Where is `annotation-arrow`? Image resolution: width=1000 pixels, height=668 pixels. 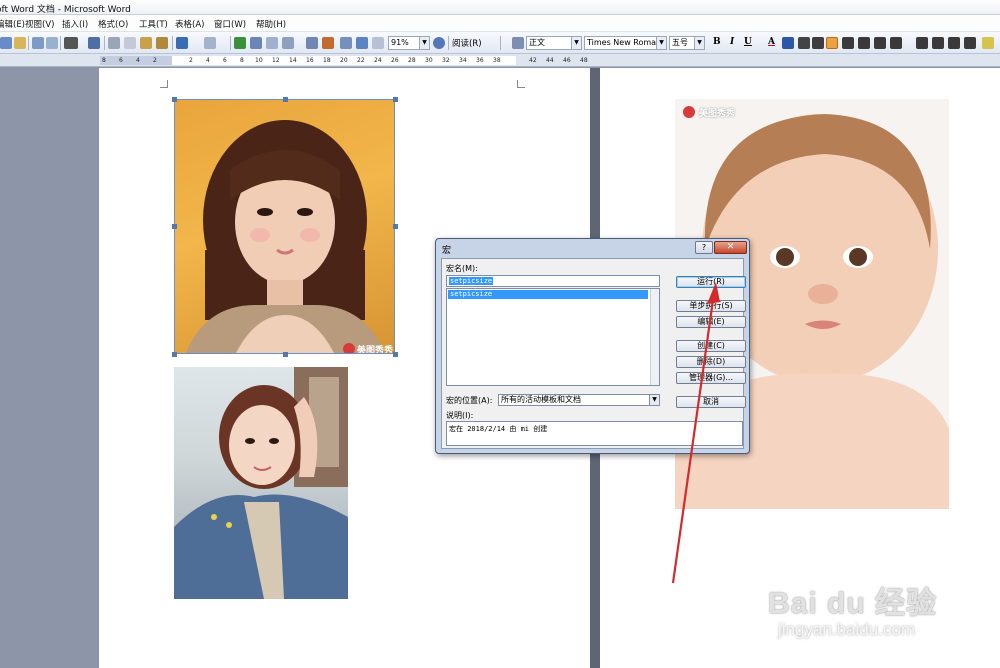 annotation-arrow is located at coordinates (695, 433).